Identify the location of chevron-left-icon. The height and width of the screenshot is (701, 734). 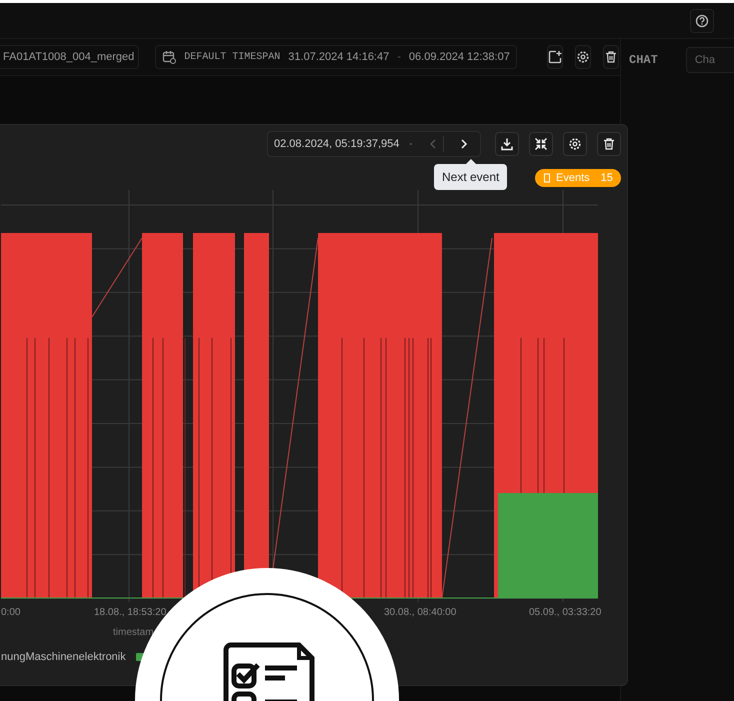
(433, 144).